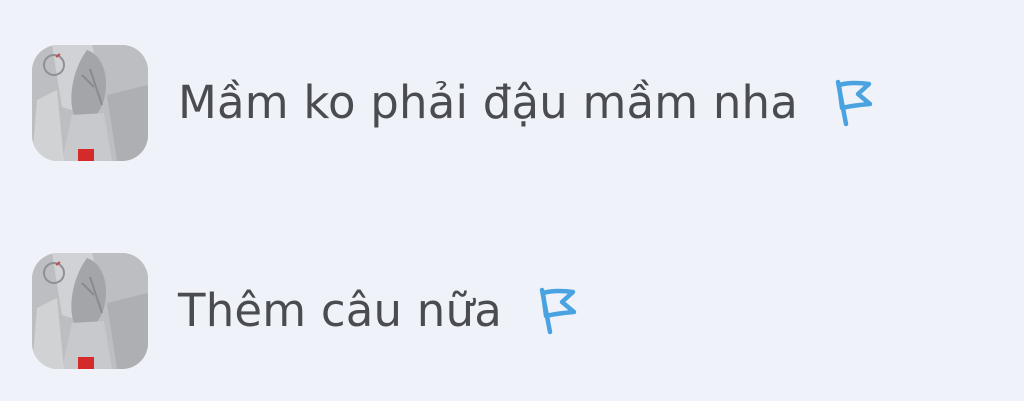 This screenshot has height=401, width=1024. Describe the element at coordinates (340, 310) in the screenshot. I see `comment-text: Thêm câu nữa` at that location.